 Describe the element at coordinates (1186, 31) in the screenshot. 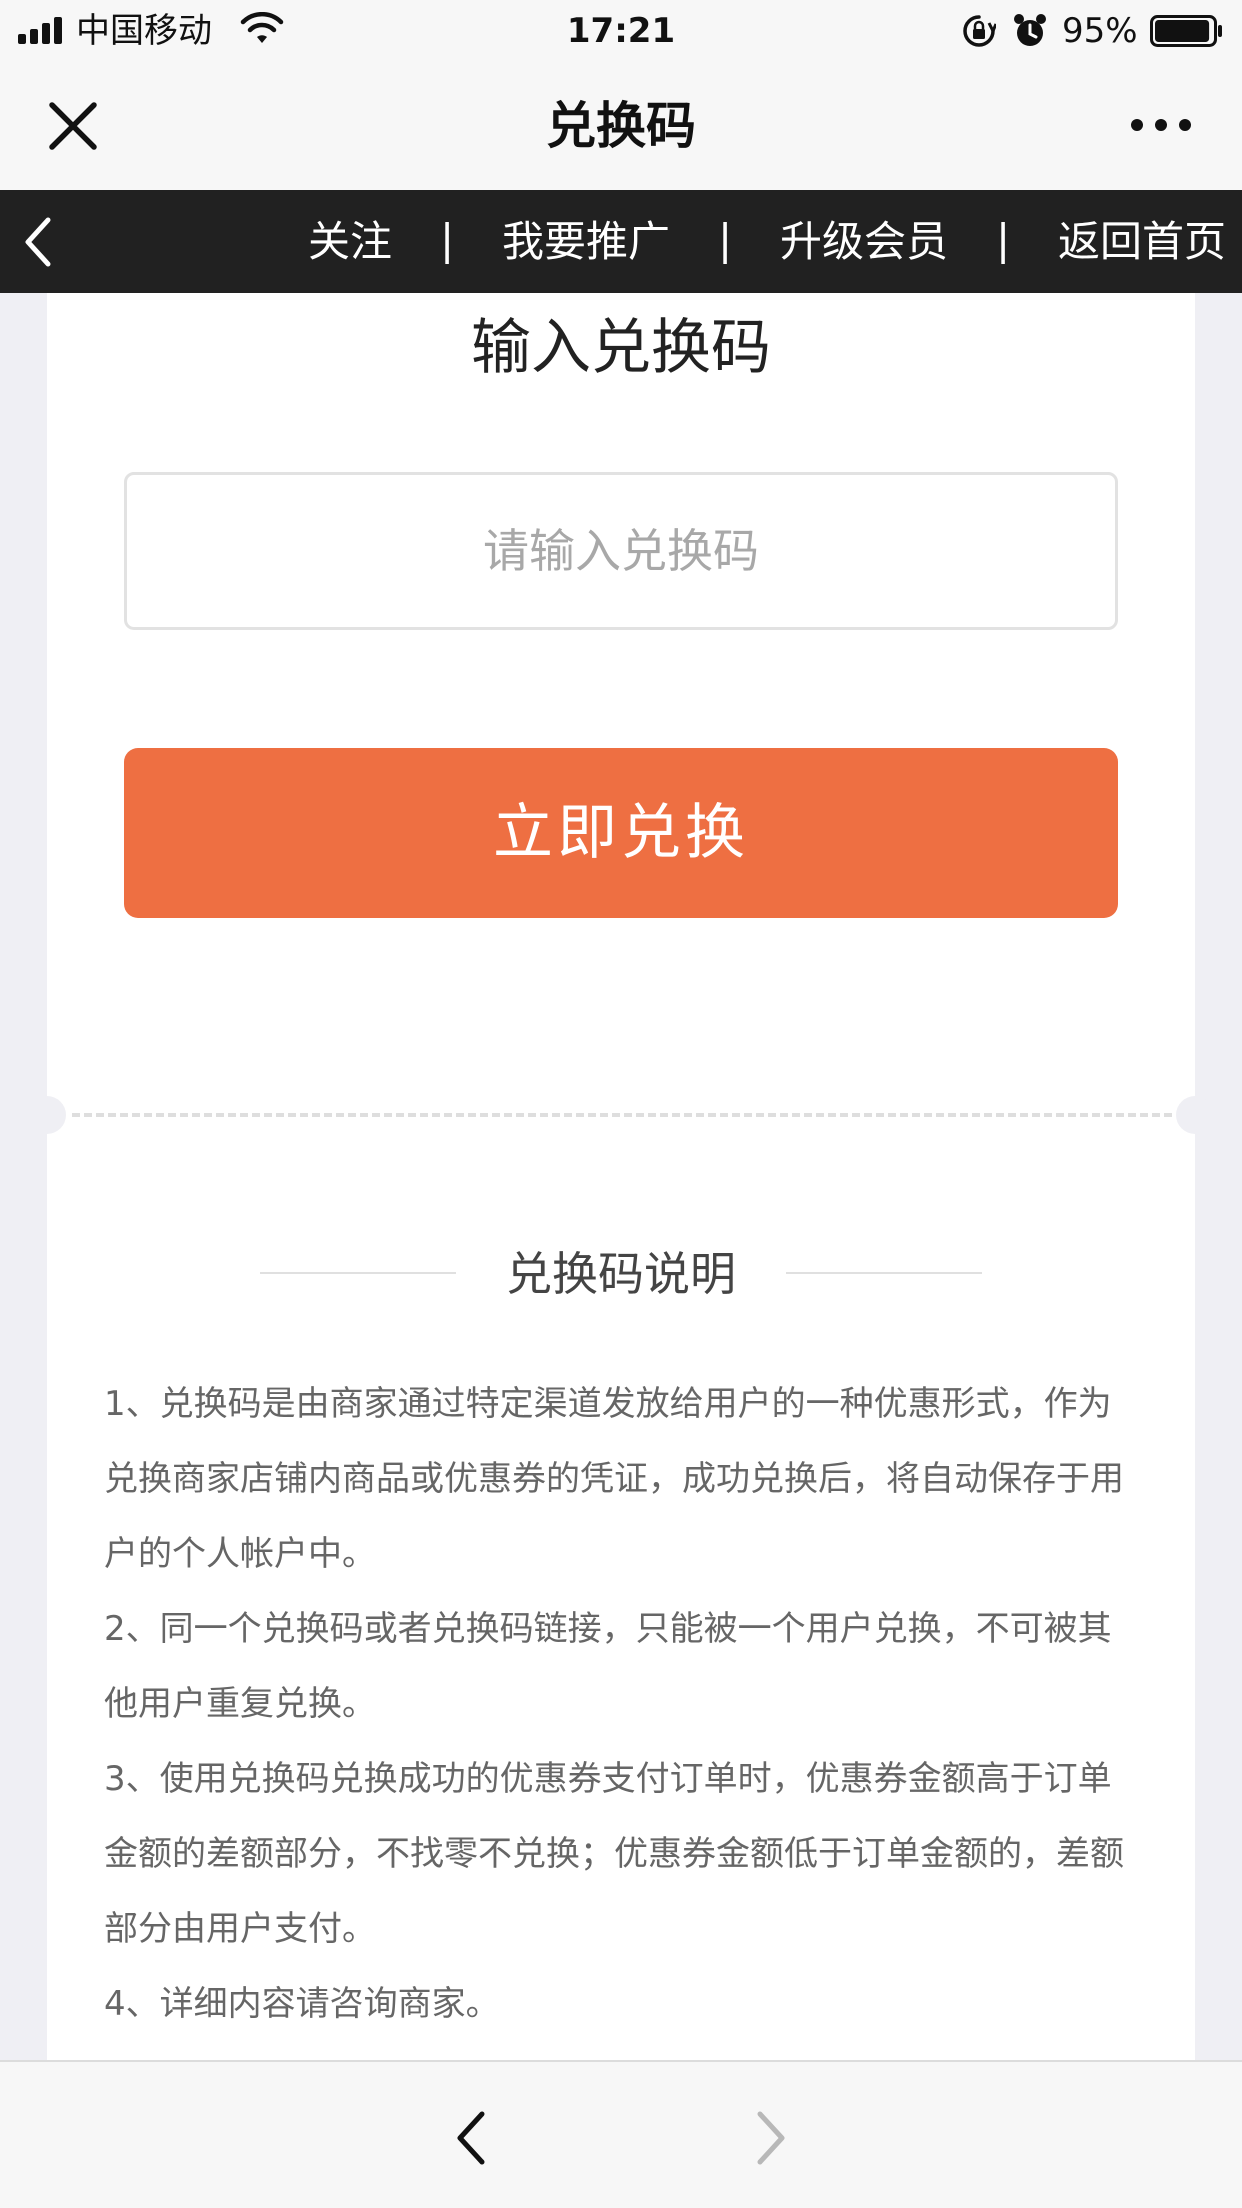

I see `battery-icon` at that location.